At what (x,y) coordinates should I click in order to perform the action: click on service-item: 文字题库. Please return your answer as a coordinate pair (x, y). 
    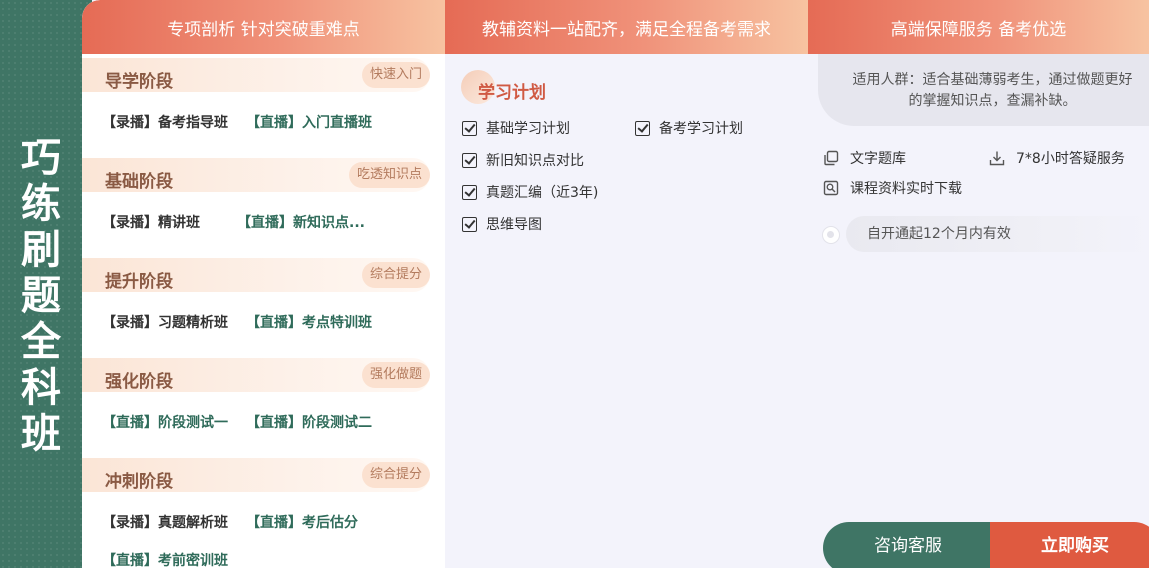
    Looking at the image, I should click on (864, 158).